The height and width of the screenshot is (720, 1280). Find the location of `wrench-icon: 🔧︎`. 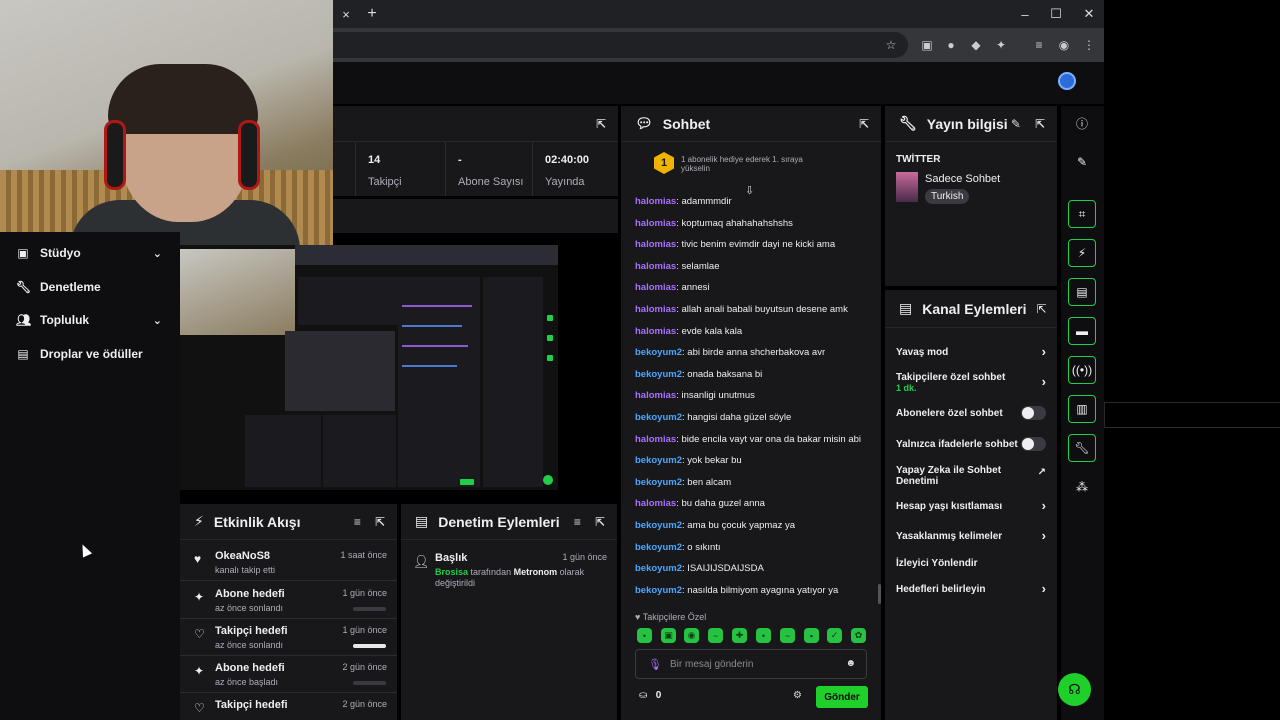

wrench-icon: 🔧︎ is located at coordinates (1082, 448).